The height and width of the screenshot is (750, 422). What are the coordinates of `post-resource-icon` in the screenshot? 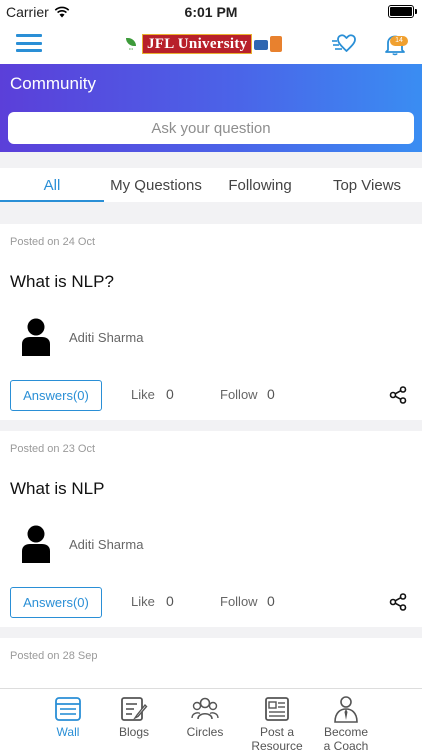 It's located at (277, 709).